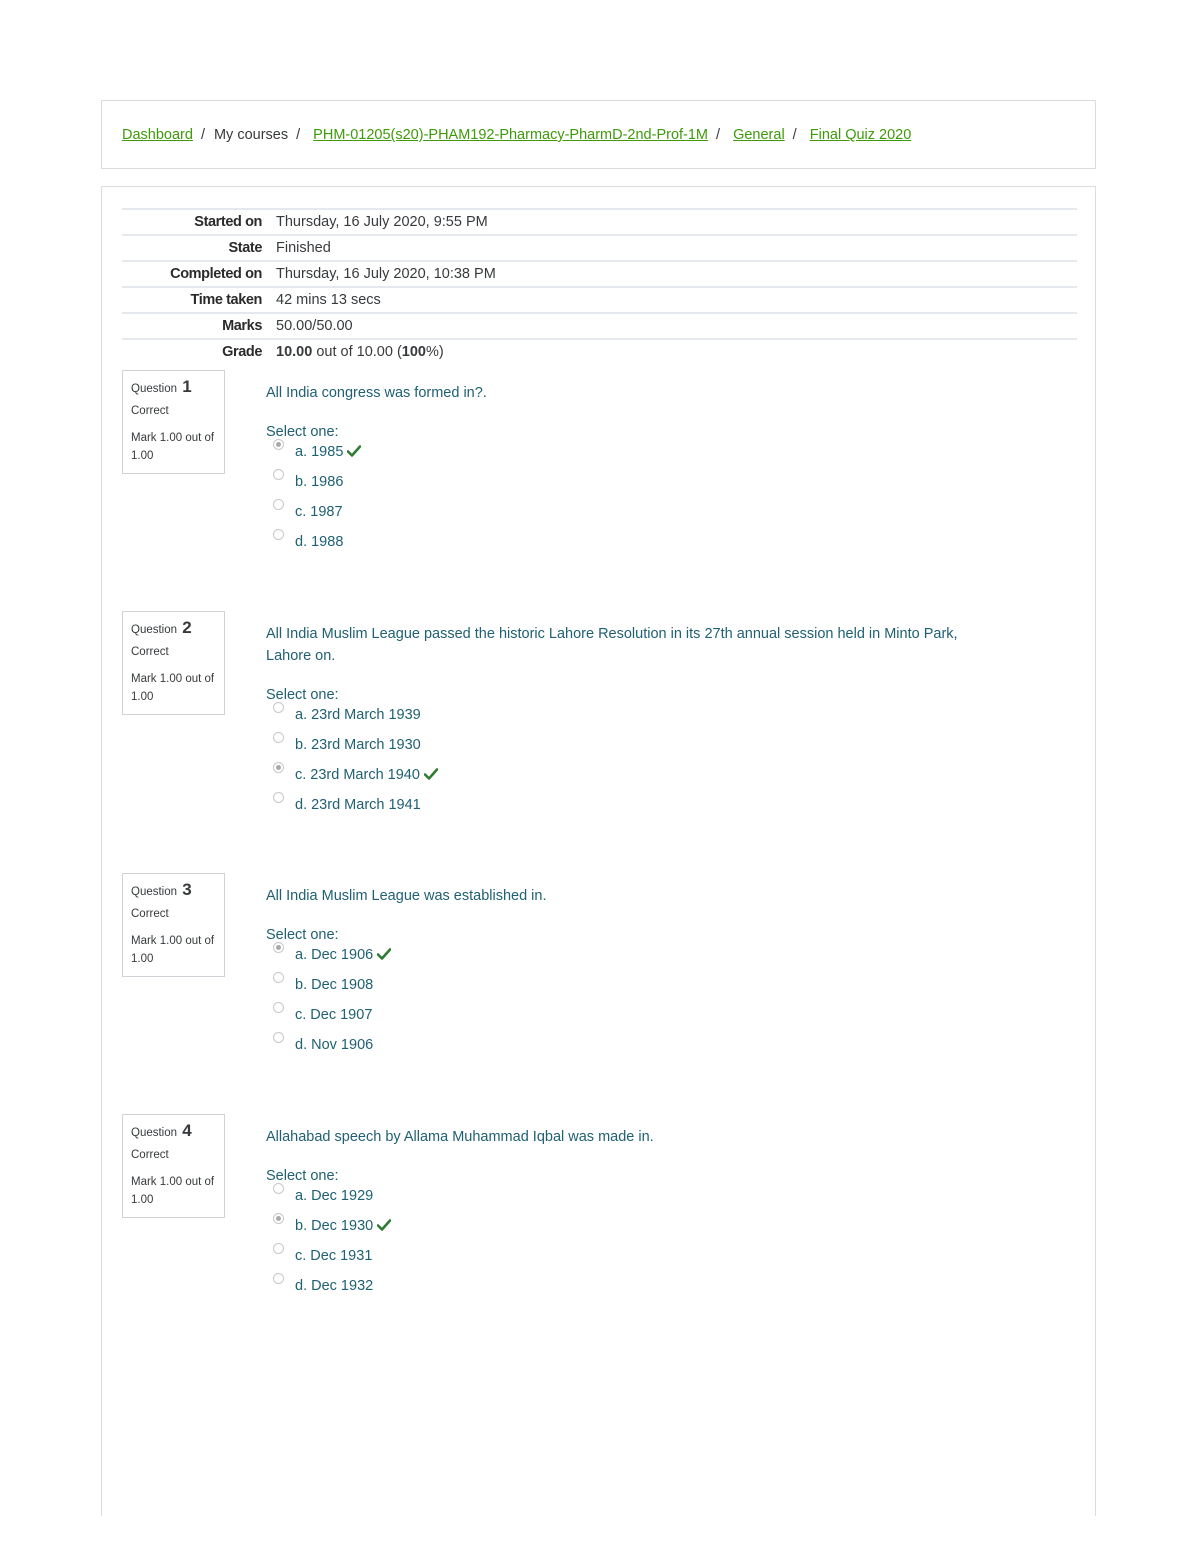  What do you see at coordinates (626, 989) in the screenshot?
I see `answer-option: b. Dec 1908` at bounding box center [626, 989].